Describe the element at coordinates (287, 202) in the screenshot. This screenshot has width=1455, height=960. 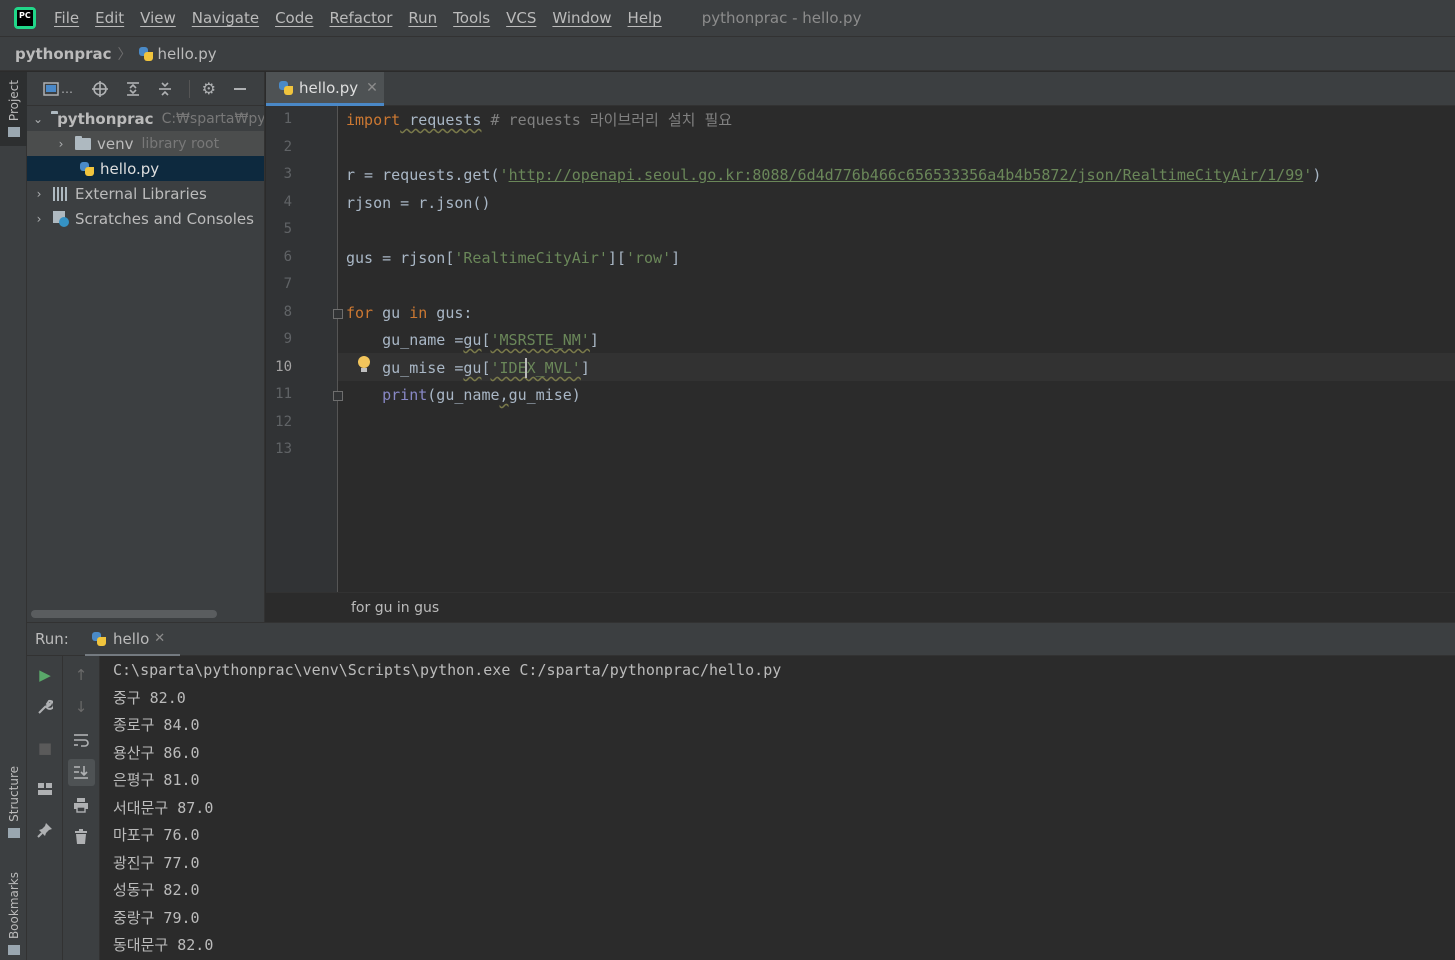
I see `line-number: 4` at that location.